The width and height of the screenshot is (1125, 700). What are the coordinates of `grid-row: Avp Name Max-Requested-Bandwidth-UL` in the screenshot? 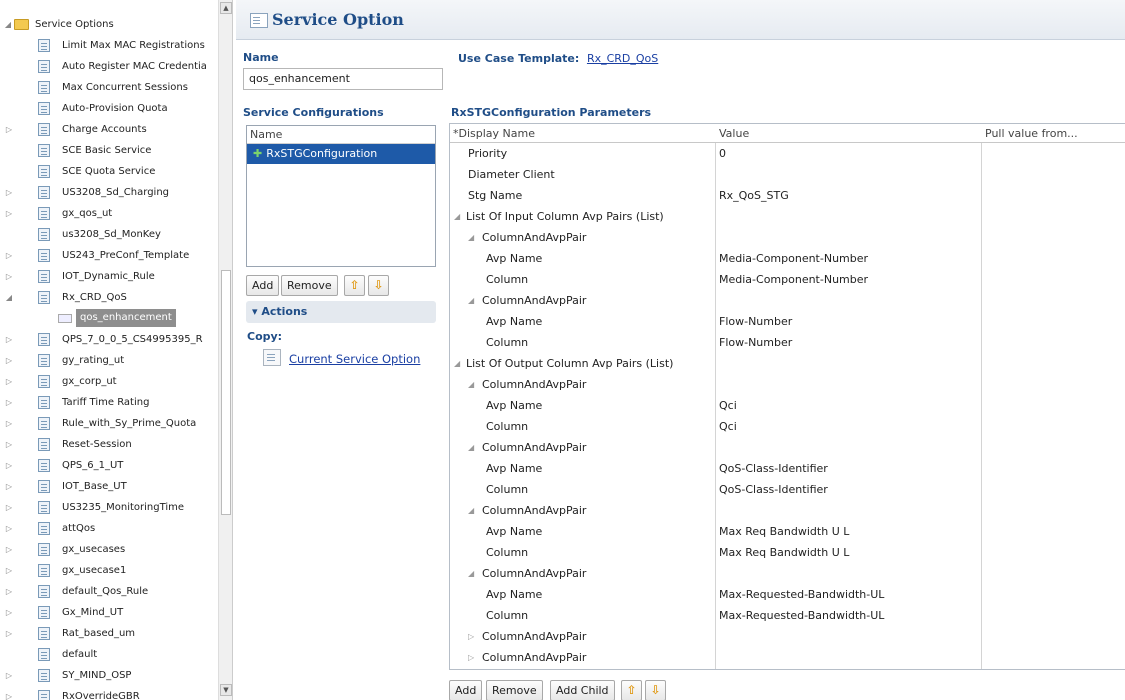 It's located at (787, 594).